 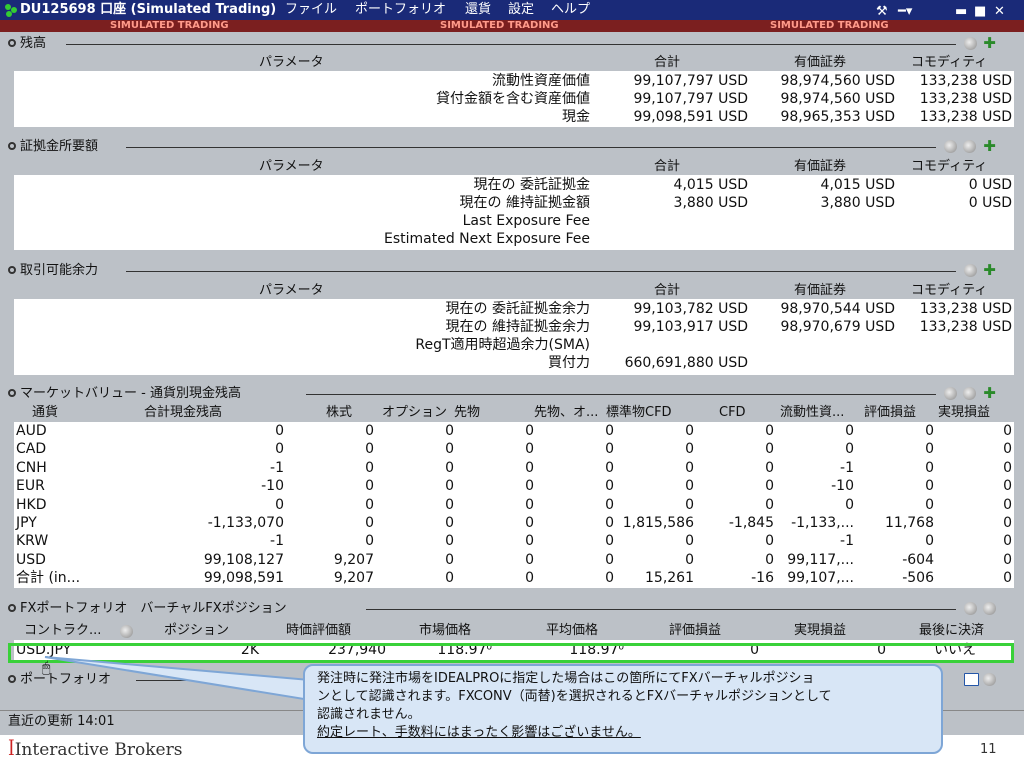 I want to click on minimize-icon: ▬, so click(x=961, y=12).